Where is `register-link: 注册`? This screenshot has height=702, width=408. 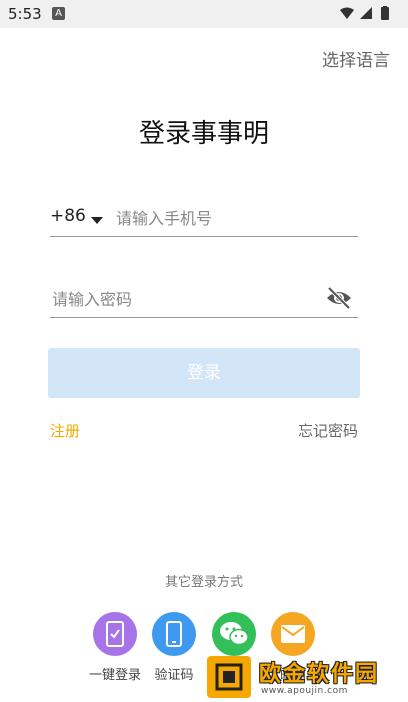
register-link: 注册 is located at coordinates (65, 430).